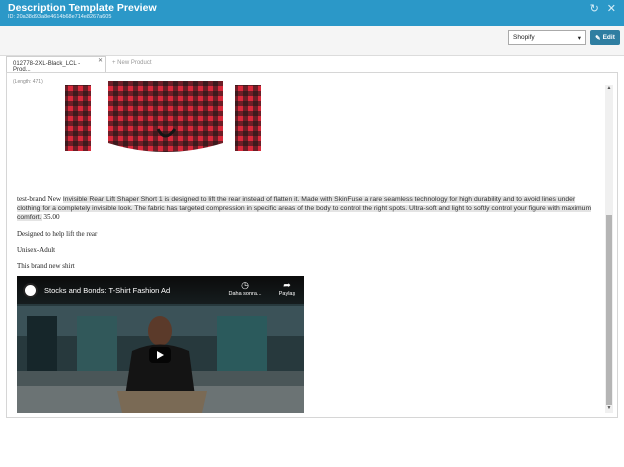 Image resolution: width=624 pixels, height=467 pixels. Describe the element at coordinates (30, 290) in the screenshot. I see `channel-logo-icon` at that location.